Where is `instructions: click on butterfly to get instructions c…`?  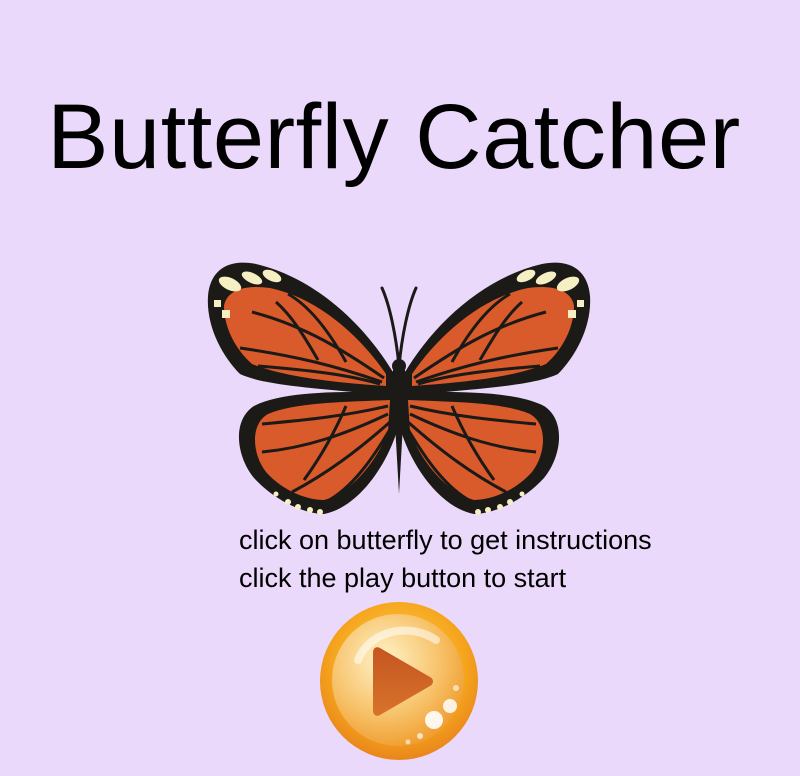
instructions: click on butterfly to get instructions c… is located at coordinates (445, 559).